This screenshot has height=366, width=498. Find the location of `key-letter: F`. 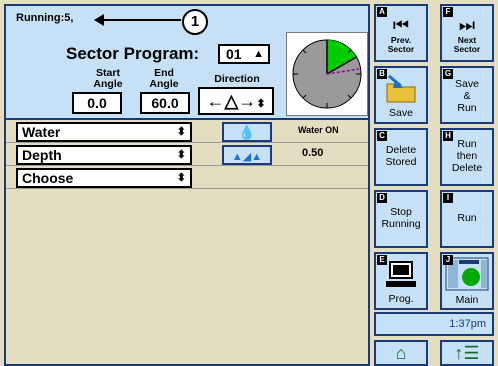

key-letter: F is located at coordinates (448, 12).